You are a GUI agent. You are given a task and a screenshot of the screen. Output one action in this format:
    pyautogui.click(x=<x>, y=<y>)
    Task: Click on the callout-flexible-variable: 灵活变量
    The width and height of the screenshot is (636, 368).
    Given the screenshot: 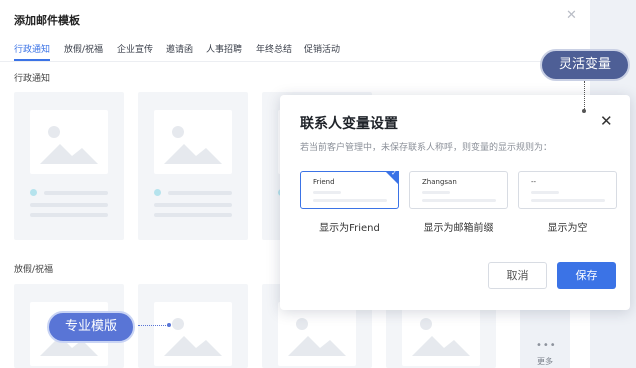 What is the action you would take?
    pyautogui.click(x=585, y=65)
    